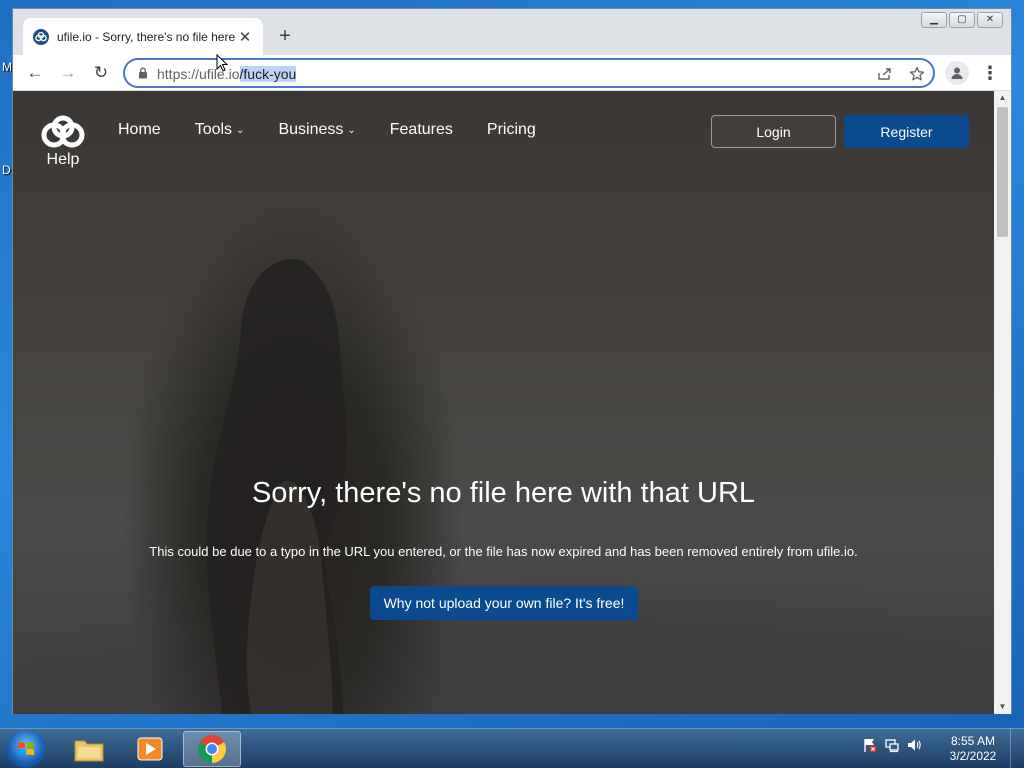 The width and height of the screenshot is (1024, 768). What do you see at coordinates (213, 129) in the screenshot?
I see `nav-tools-label: Tools` at bounding box center [213, 129].